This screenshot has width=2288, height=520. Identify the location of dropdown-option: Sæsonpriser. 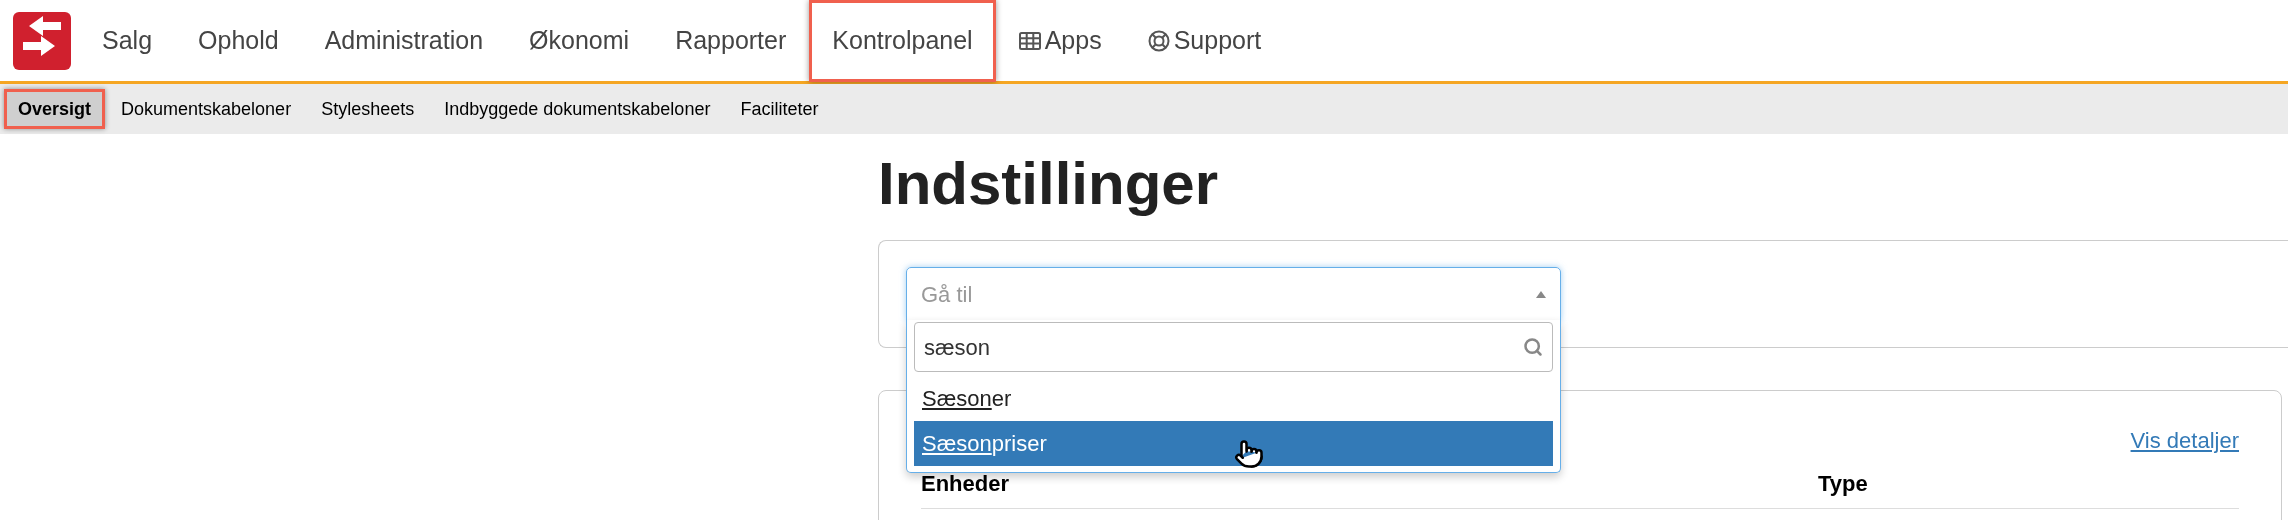
(1233, 443).